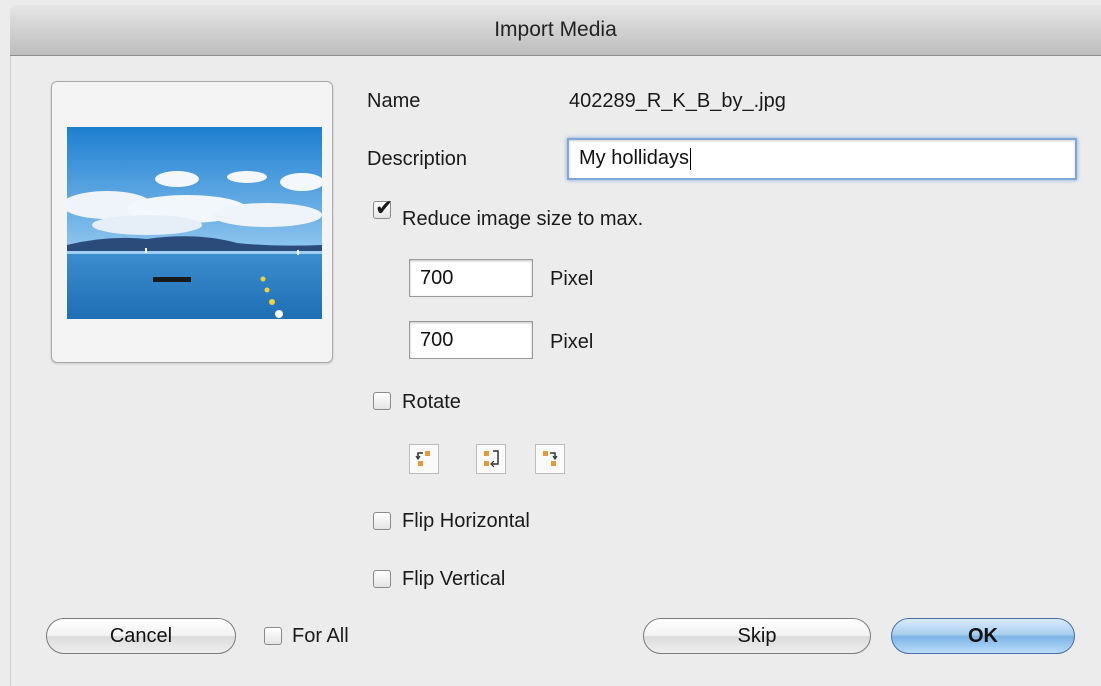  I want to click on rotate-right-button, so click(550, 459).